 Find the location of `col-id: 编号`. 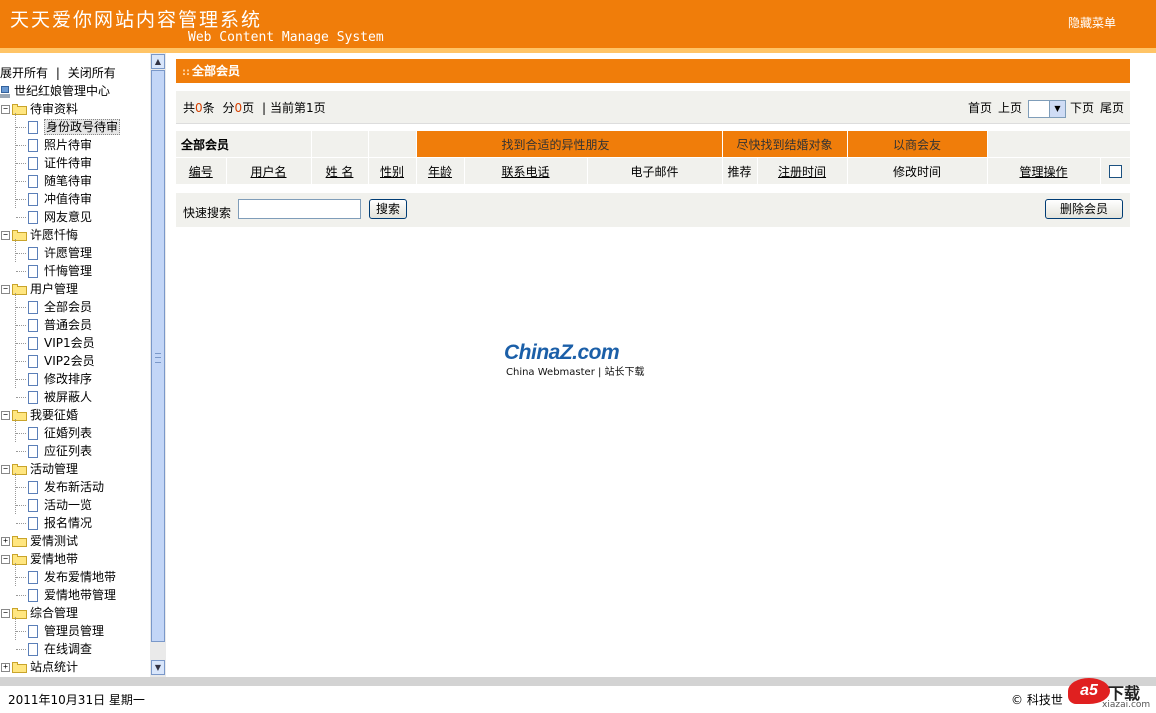

col-id: 编号 is located at coordinates (201, 171).